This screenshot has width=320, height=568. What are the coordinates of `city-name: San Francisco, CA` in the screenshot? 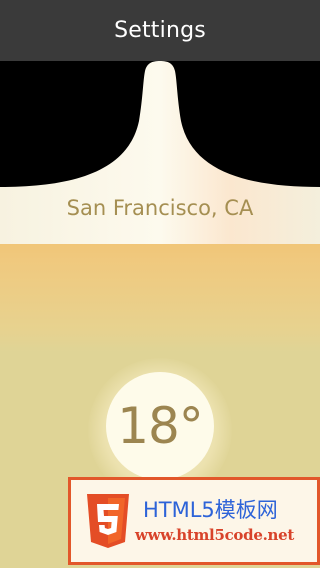 It's located at (160, 208).